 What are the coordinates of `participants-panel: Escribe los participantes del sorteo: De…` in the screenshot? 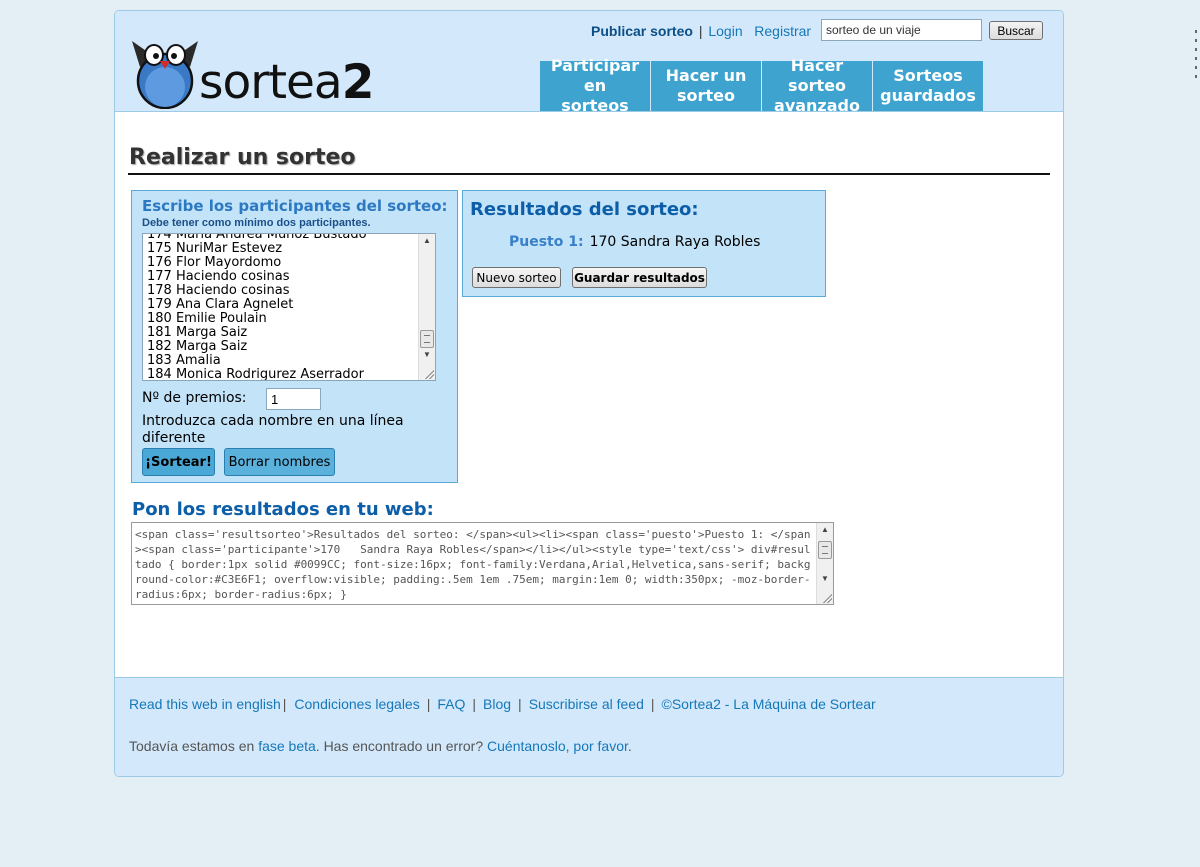 It's located at (294, 336).